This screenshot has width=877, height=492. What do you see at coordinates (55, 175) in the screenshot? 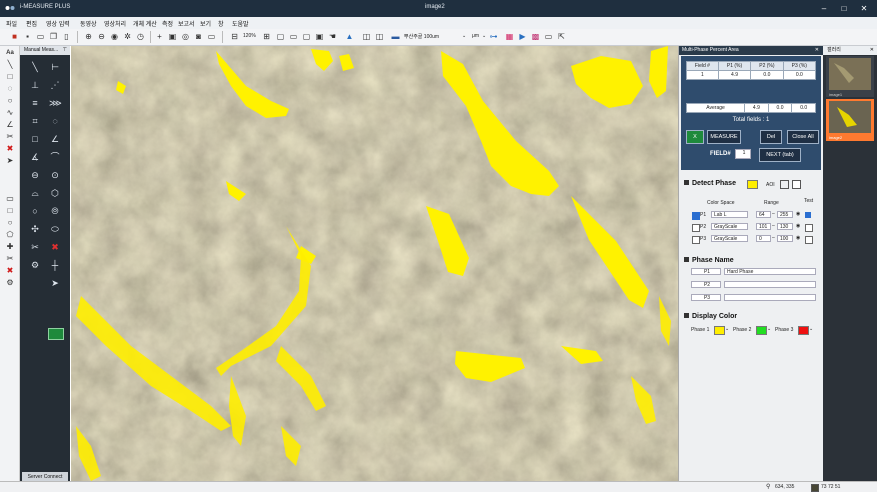
I see `circle3-icon: ⊙` at bounding box center [55, 175].